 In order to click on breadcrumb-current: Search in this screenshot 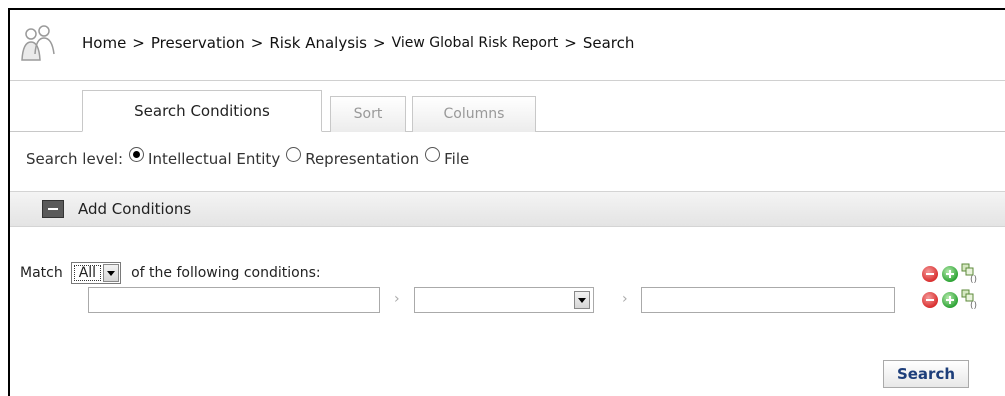, I will do `click(608, 43)`.